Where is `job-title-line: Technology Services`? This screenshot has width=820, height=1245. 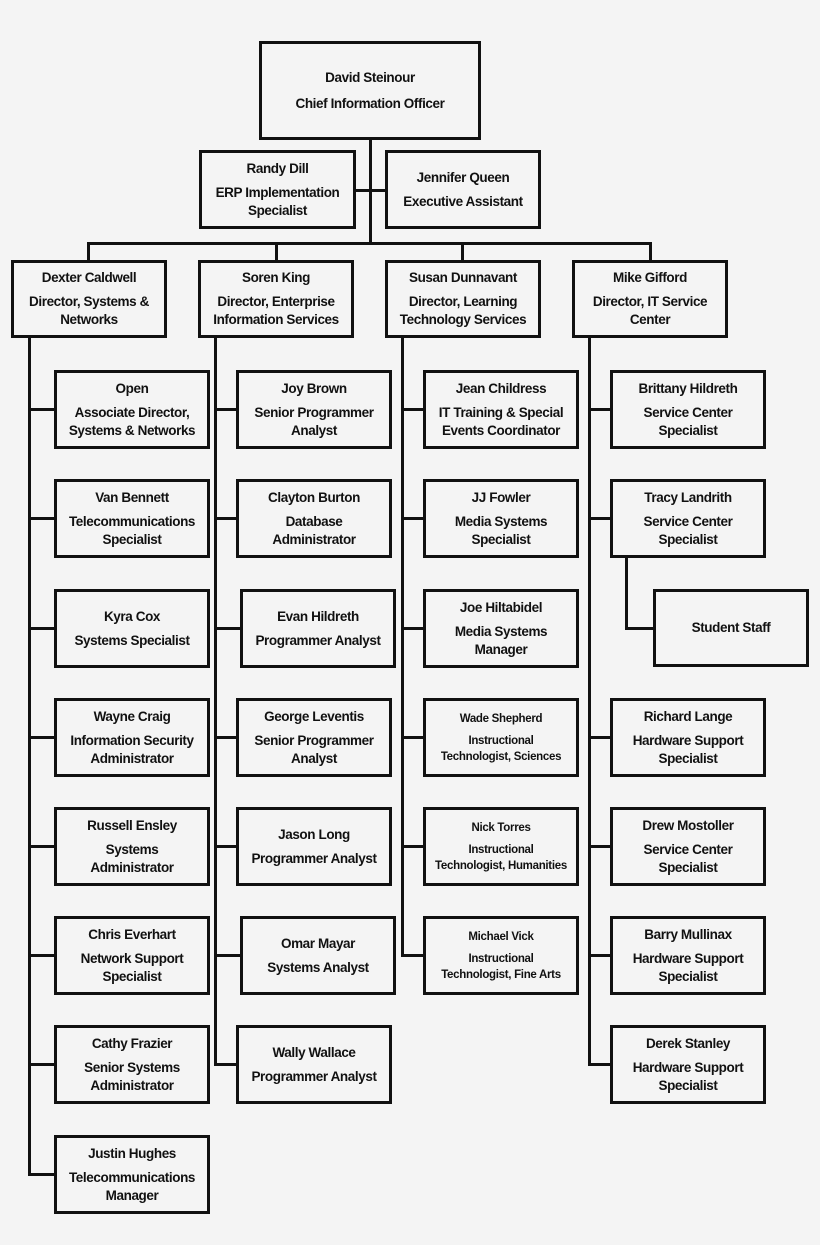
job-title-line: Technology Services is located at coordinates (463, 319).